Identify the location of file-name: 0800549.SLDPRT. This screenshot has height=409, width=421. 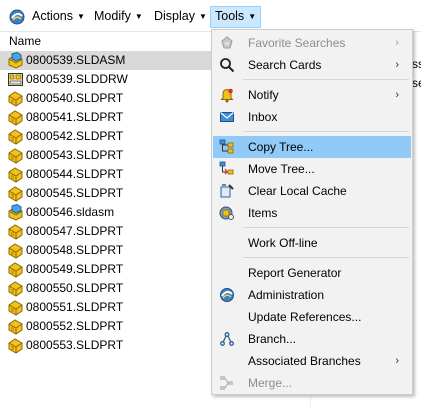
(75, 269).